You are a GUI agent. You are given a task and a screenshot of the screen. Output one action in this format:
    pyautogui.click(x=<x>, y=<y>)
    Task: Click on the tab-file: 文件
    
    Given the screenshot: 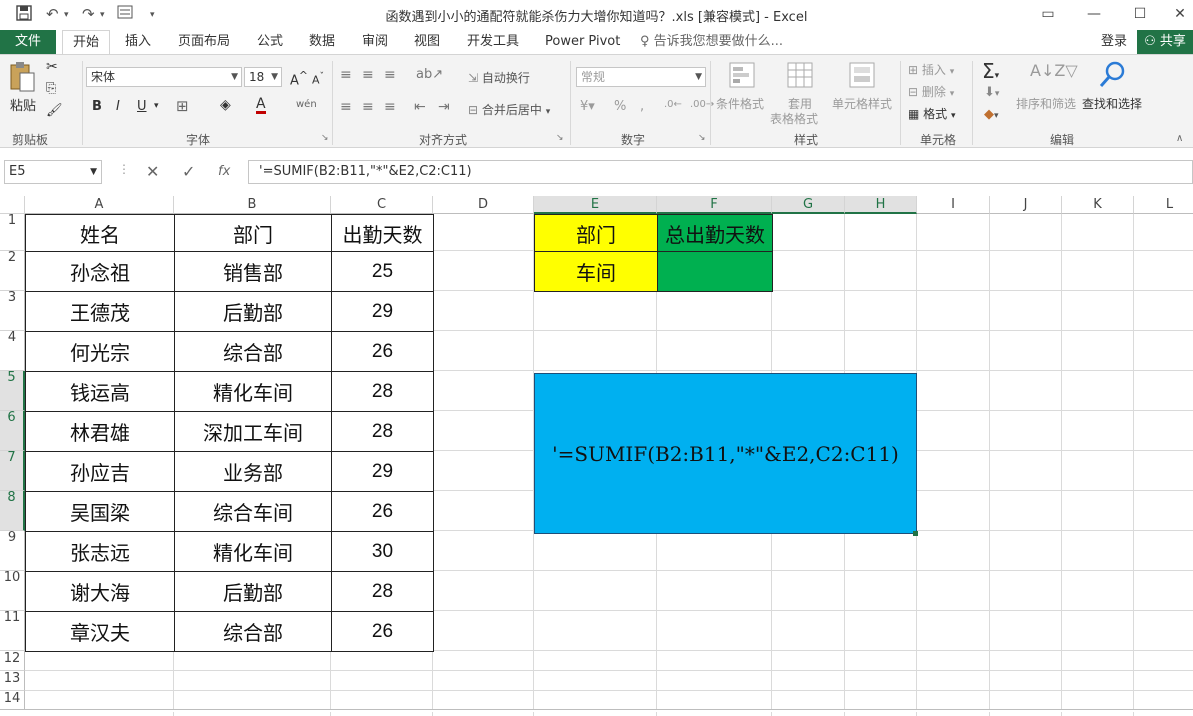 What is the action you would take?
    pyautogui.click(x=28, y=42)
    